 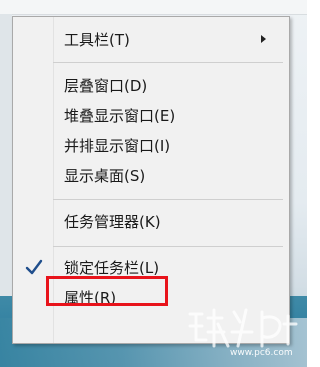 I want to click on menu-item-show-desktop: 显示桌面(S), so click(x=151, y=176).